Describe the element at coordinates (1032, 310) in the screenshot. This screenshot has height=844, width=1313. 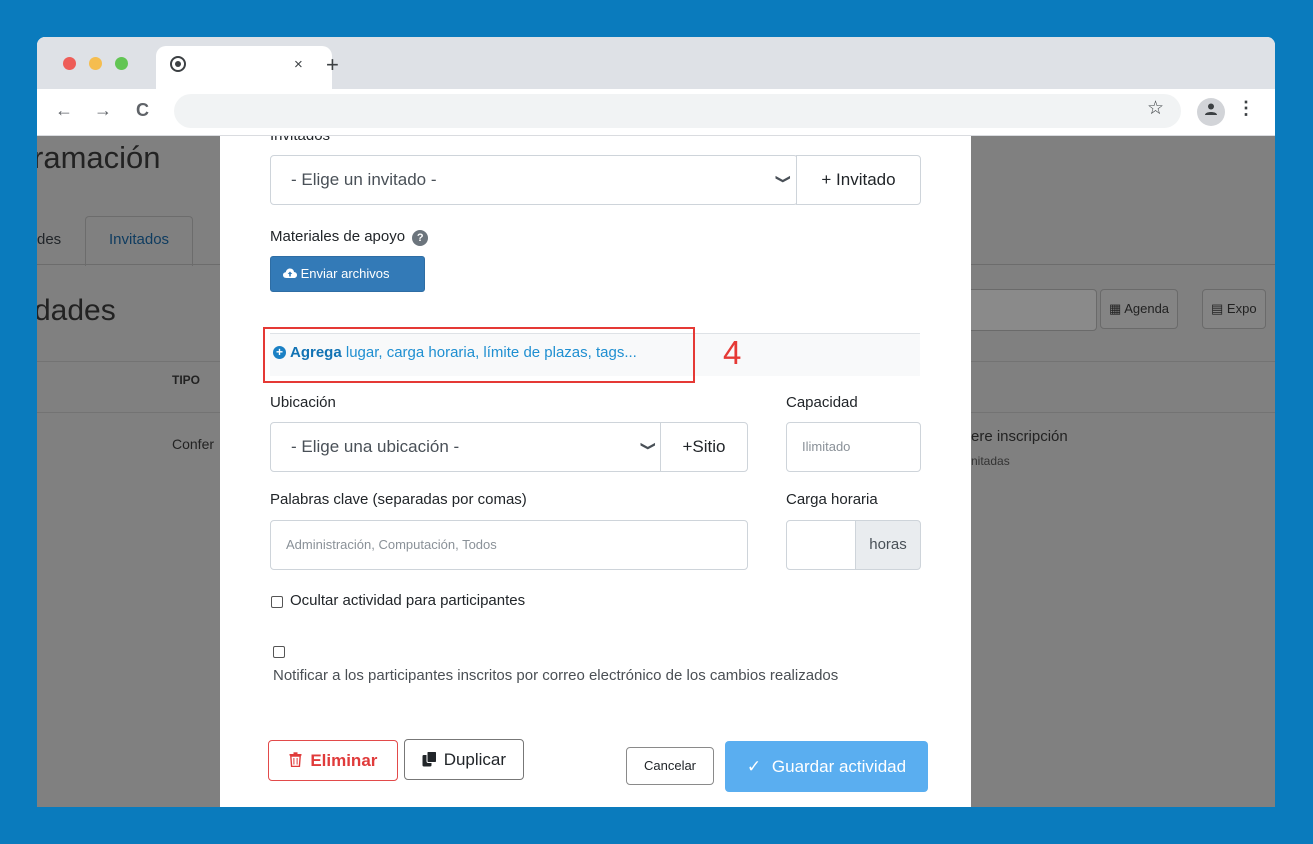
I see `background-search-input` at that location.